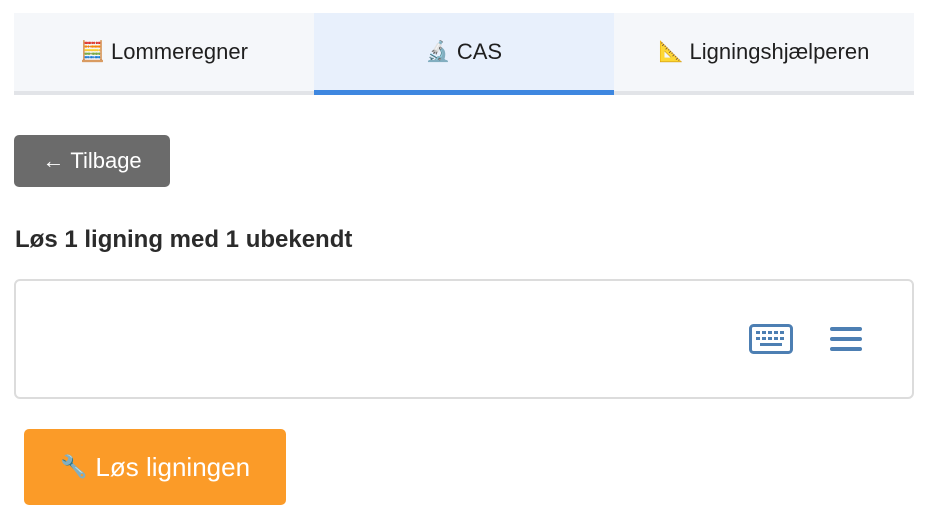  What do you see at coordinates (106, 160) in the screenshot?
I see `back-button-label: Tilbage` at bounding box center [106, 160].